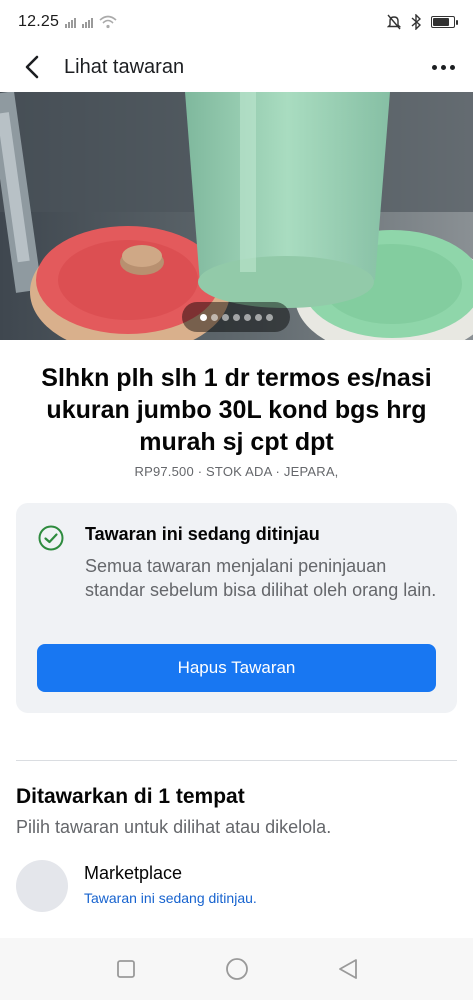 Image resolution: width=473 pixels, height=1000 pixels. Describe the element at coordinates (236, 471) in the screenshot. I see `listing-meta: RP97.500 · STOK ADA · JEPARA,` at that location.